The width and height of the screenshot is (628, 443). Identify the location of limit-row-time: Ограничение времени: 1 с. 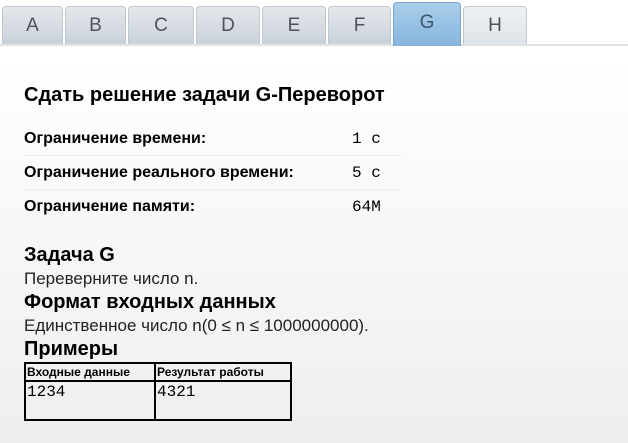
(213, 139).